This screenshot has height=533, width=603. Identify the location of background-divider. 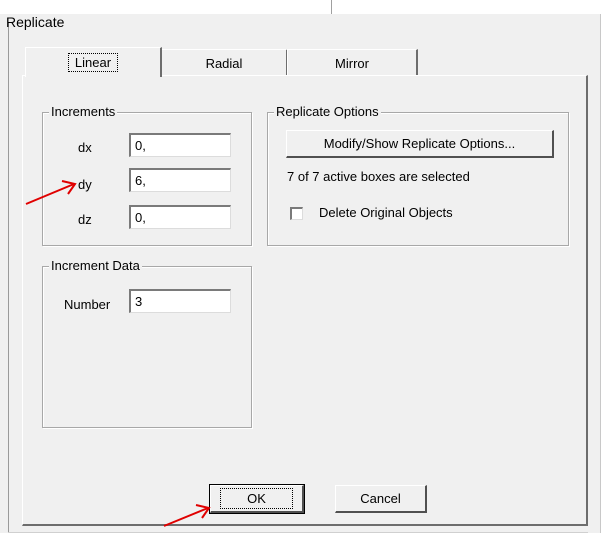
(331, 7).